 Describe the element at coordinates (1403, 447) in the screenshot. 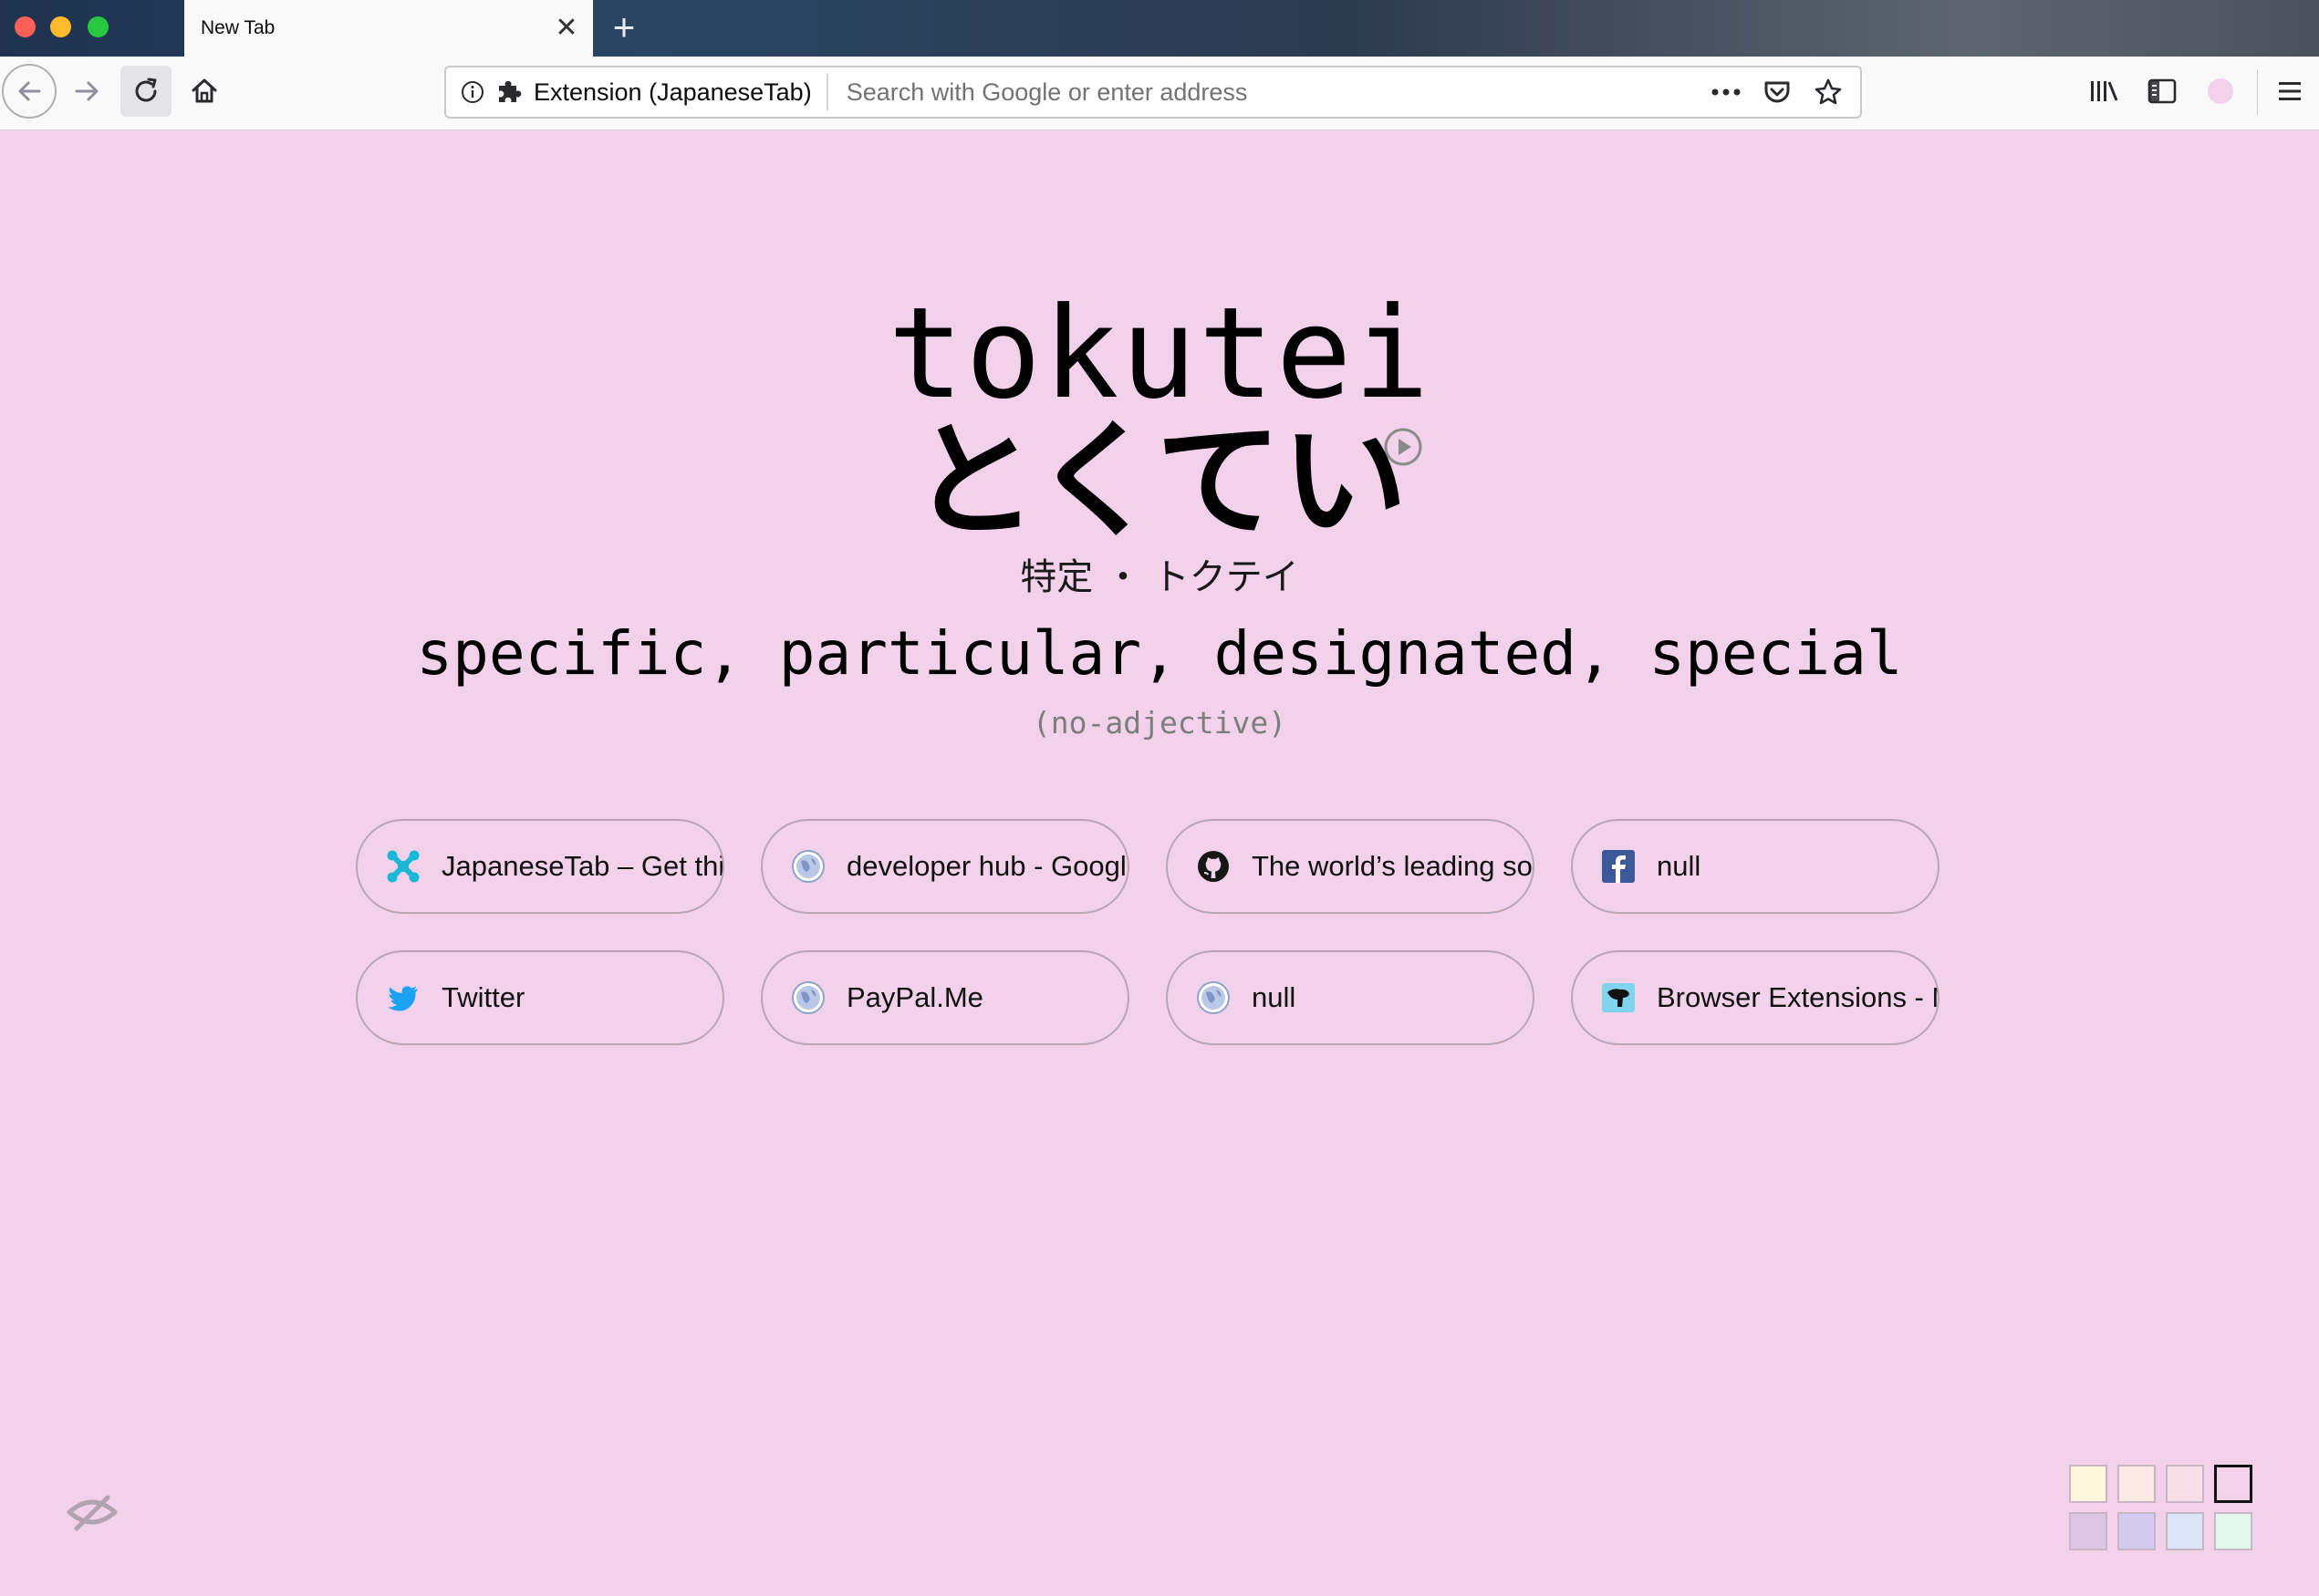

I see `play-audio-icon` at that location.